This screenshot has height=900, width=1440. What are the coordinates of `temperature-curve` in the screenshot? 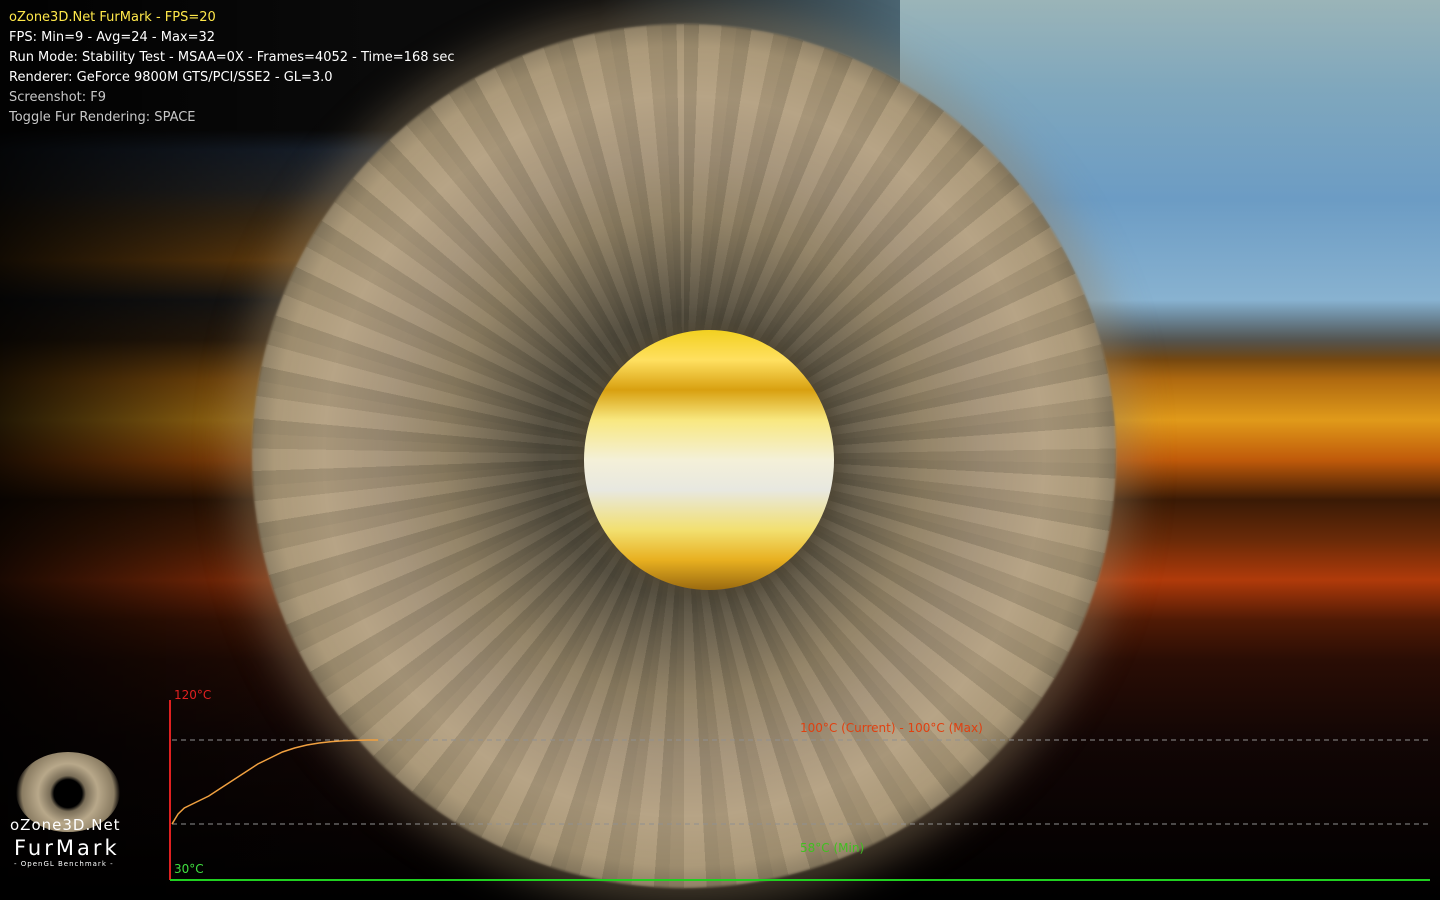 It's located at (274, 782).